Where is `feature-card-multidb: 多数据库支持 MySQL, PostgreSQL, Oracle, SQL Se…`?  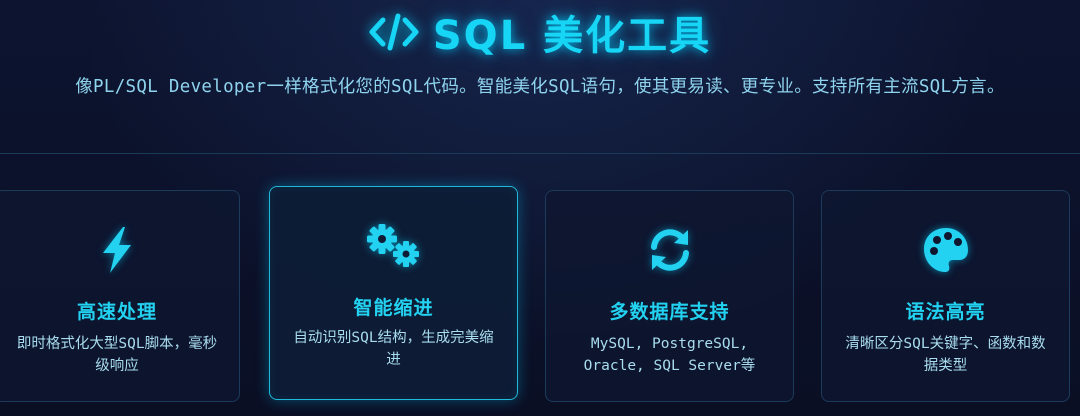
feature-card-multidb: 多数据库支持 MySQL, PostgreSQL, Oracle, SQL Se… is located at coordinates (669, 296).